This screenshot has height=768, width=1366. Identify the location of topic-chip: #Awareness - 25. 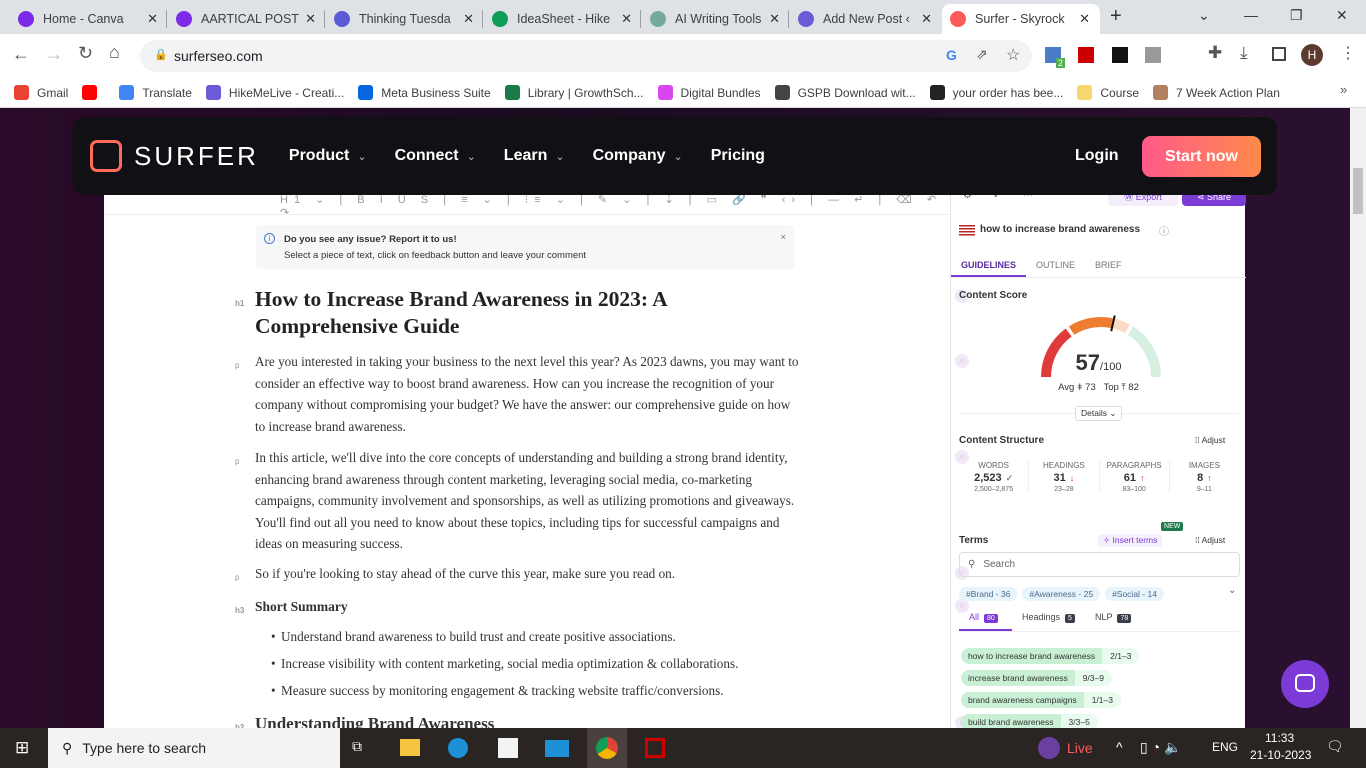
(1061, 594).